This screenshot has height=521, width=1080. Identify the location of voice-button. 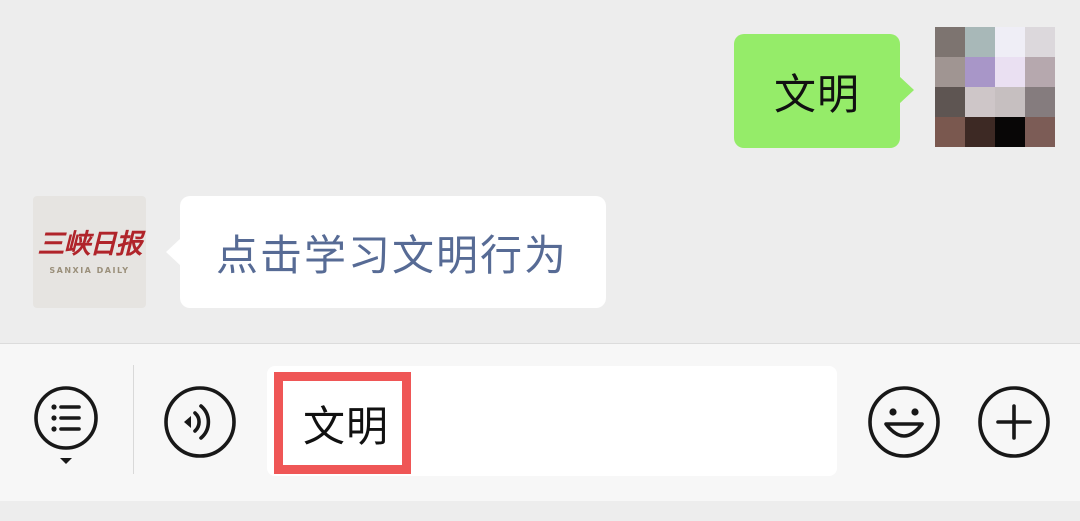
(200, 422).